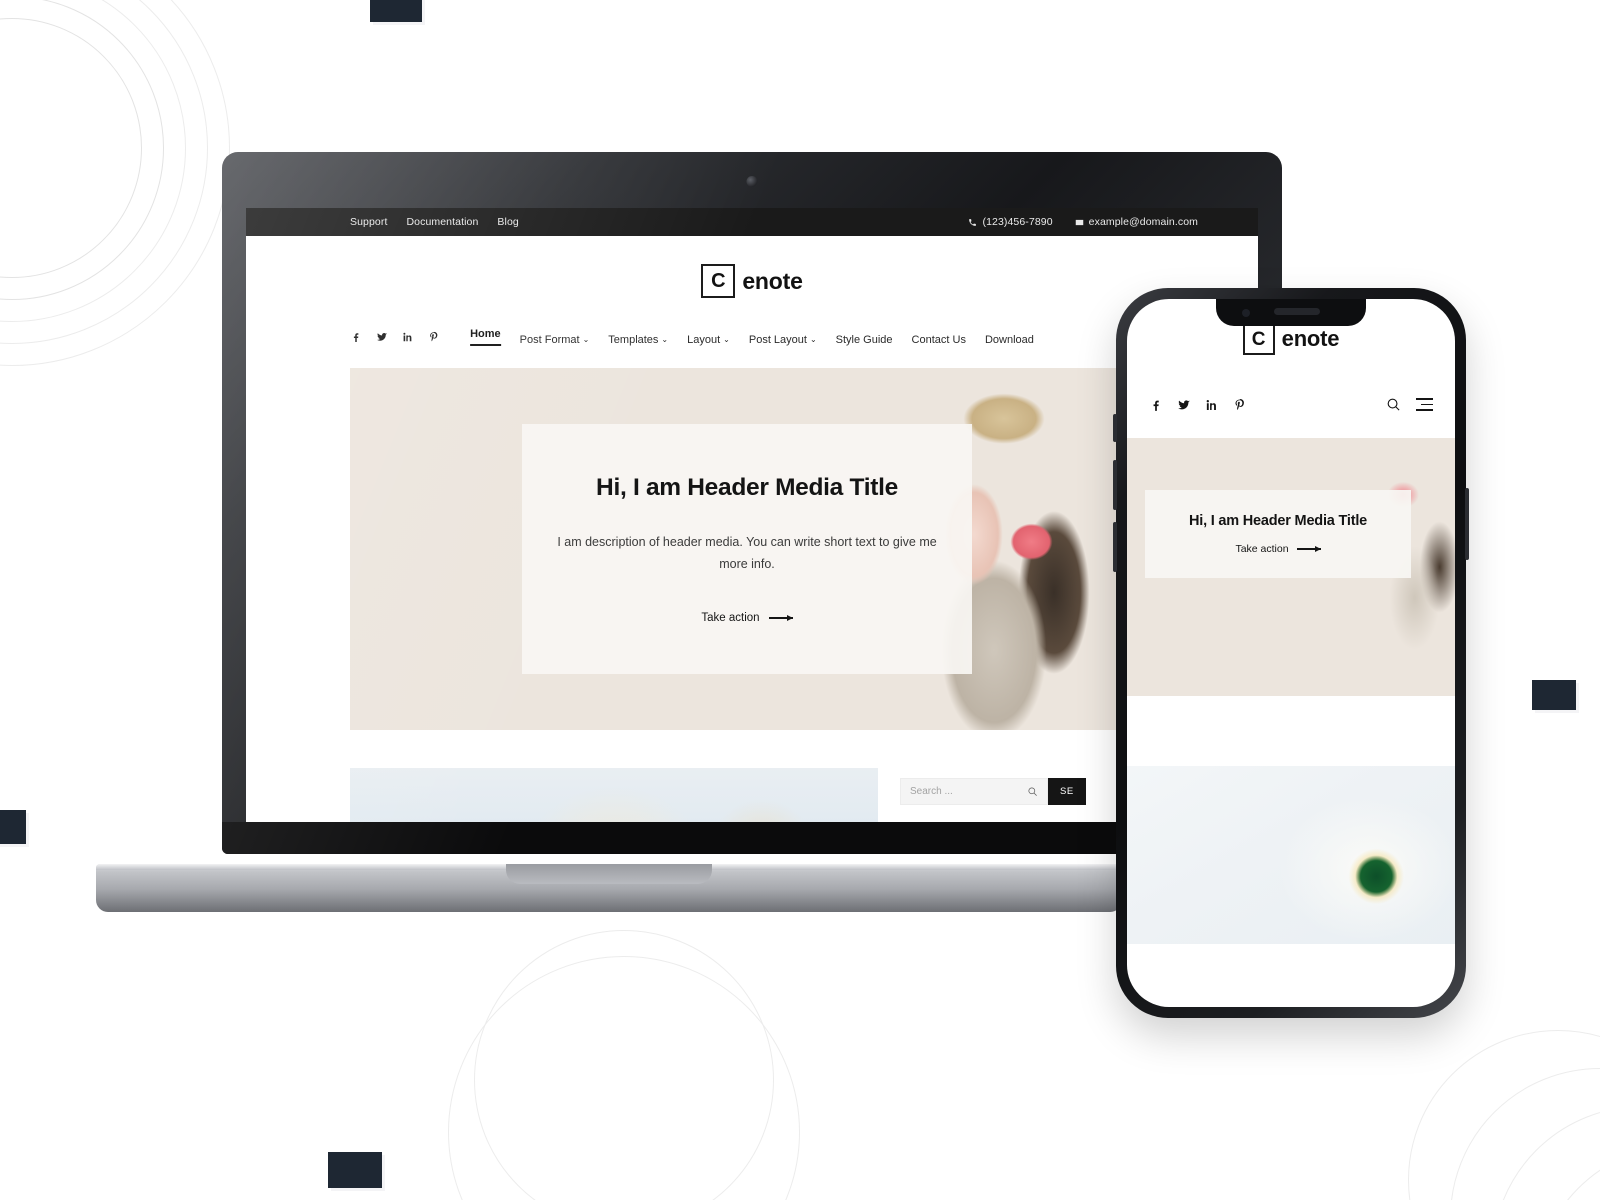  I want to click on phone-hero-section: Hi, I am Header Media Title Take action, so click(1291, 567).